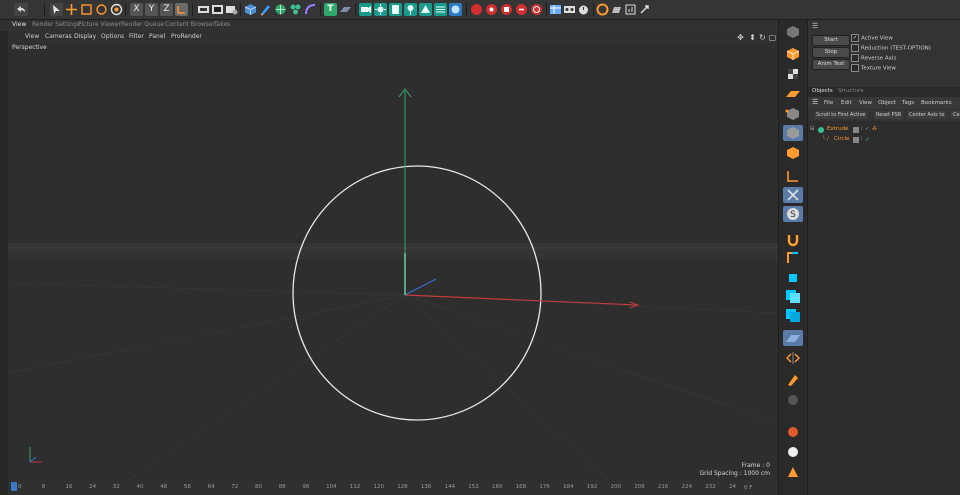 This screenshot has height=495, width=960. I want to click on tweak-mode-icon, so click(793, 195).